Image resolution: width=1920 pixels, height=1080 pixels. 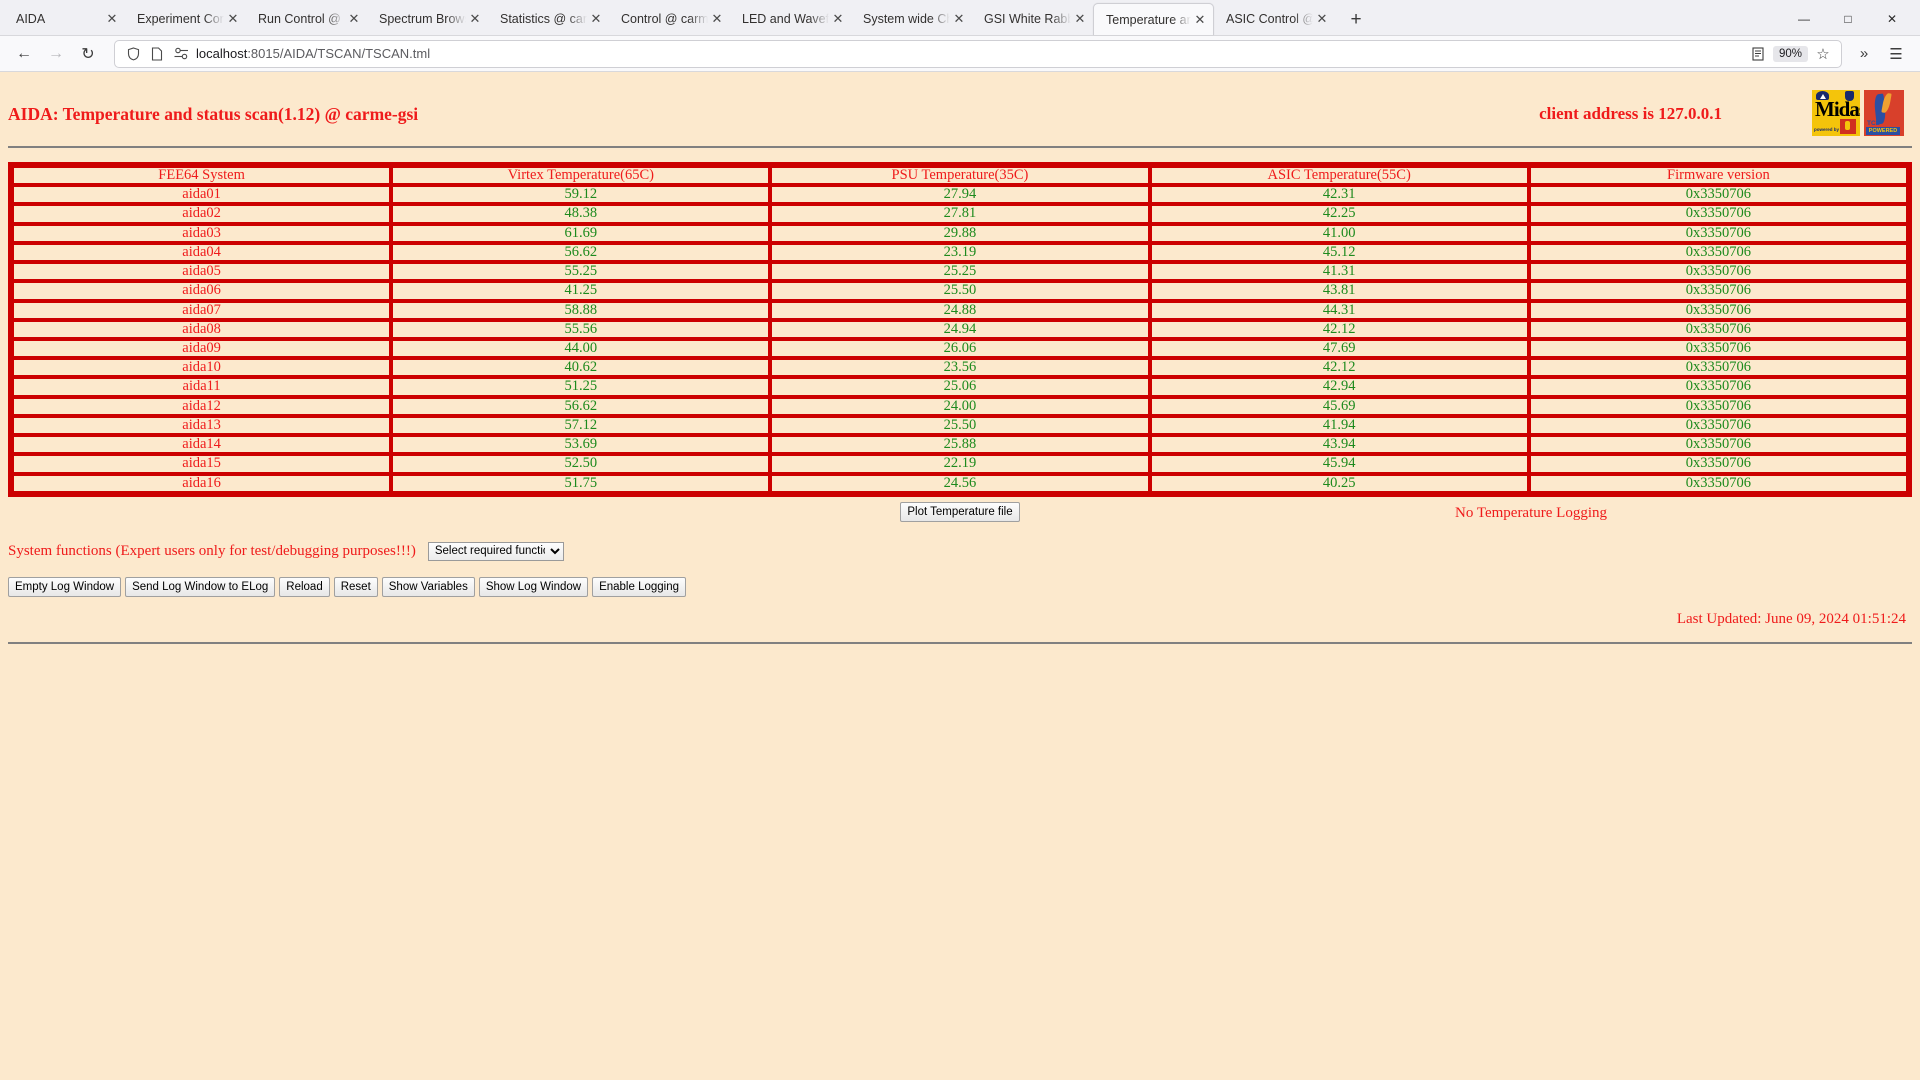 I want to click on cell-system: aida02, so click(x=202, y=214).